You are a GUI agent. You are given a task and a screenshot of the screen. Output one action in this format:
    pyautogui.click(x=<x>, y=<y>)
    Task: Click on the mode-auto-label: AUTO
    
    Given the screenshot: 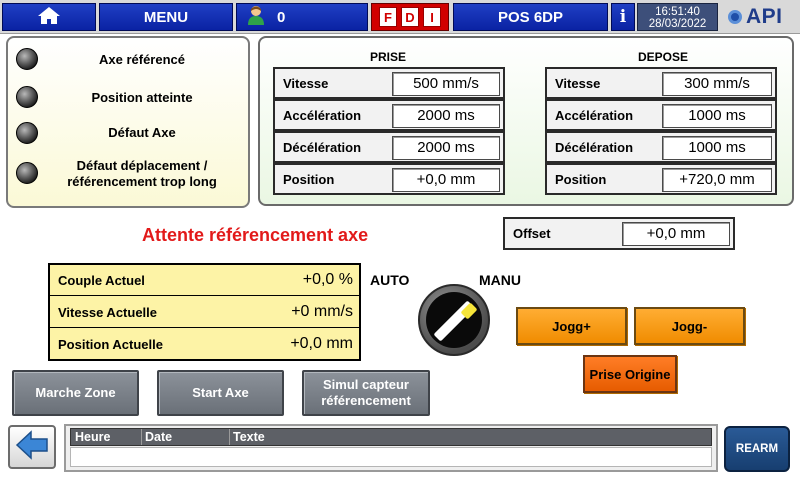 What is the action you would take?
    pyautogui.click(x=390, y=280)
    